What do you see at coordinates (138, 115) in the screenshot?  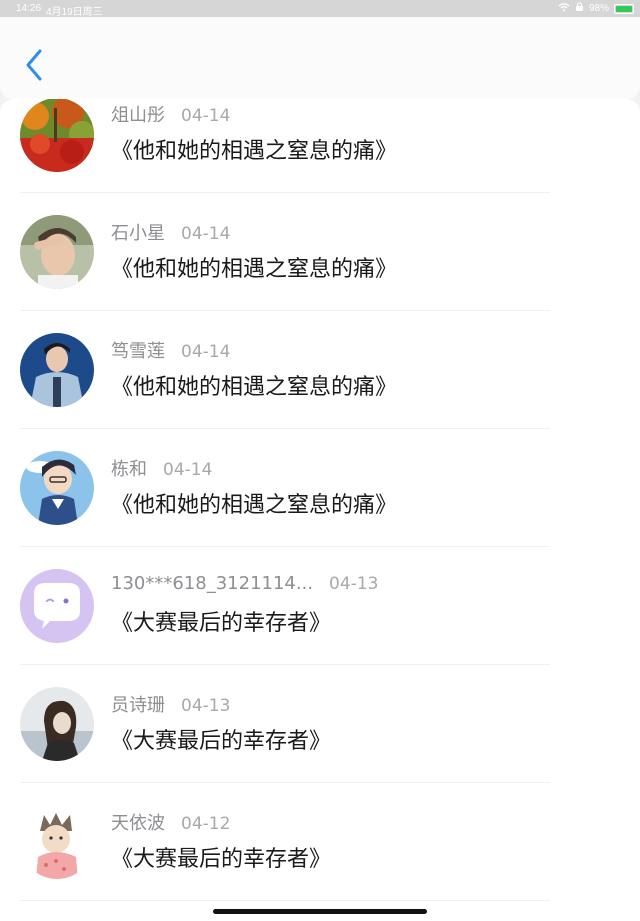 I see `user-name: 俎山彤` at bounding box center [138, 115].